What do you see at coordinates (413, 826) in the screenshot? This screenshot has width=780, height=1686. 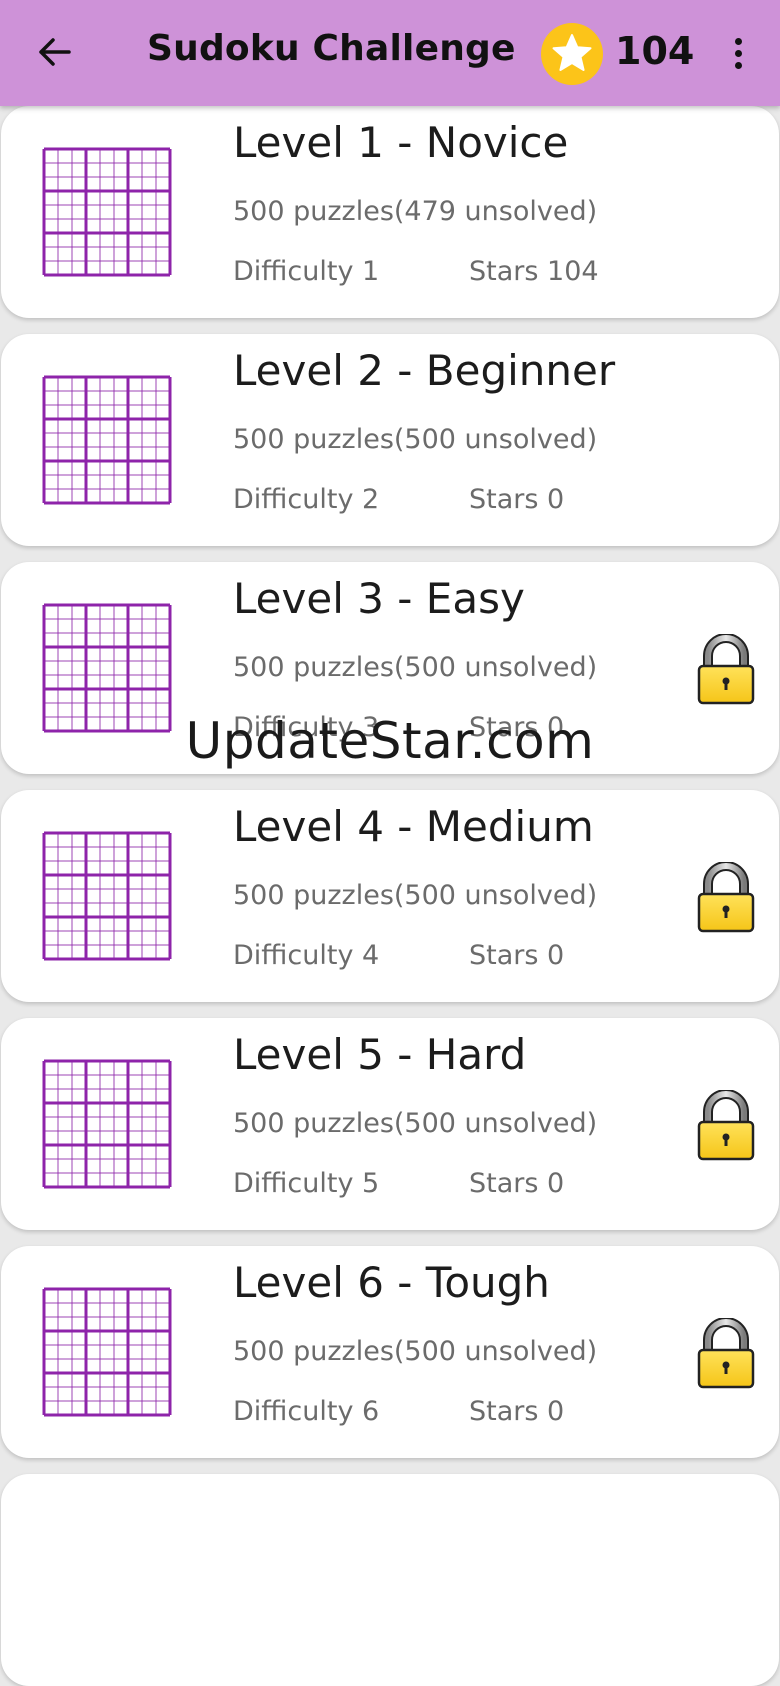 I see `level-name: Level 4 - Medium` at bounding box center [413, 826].